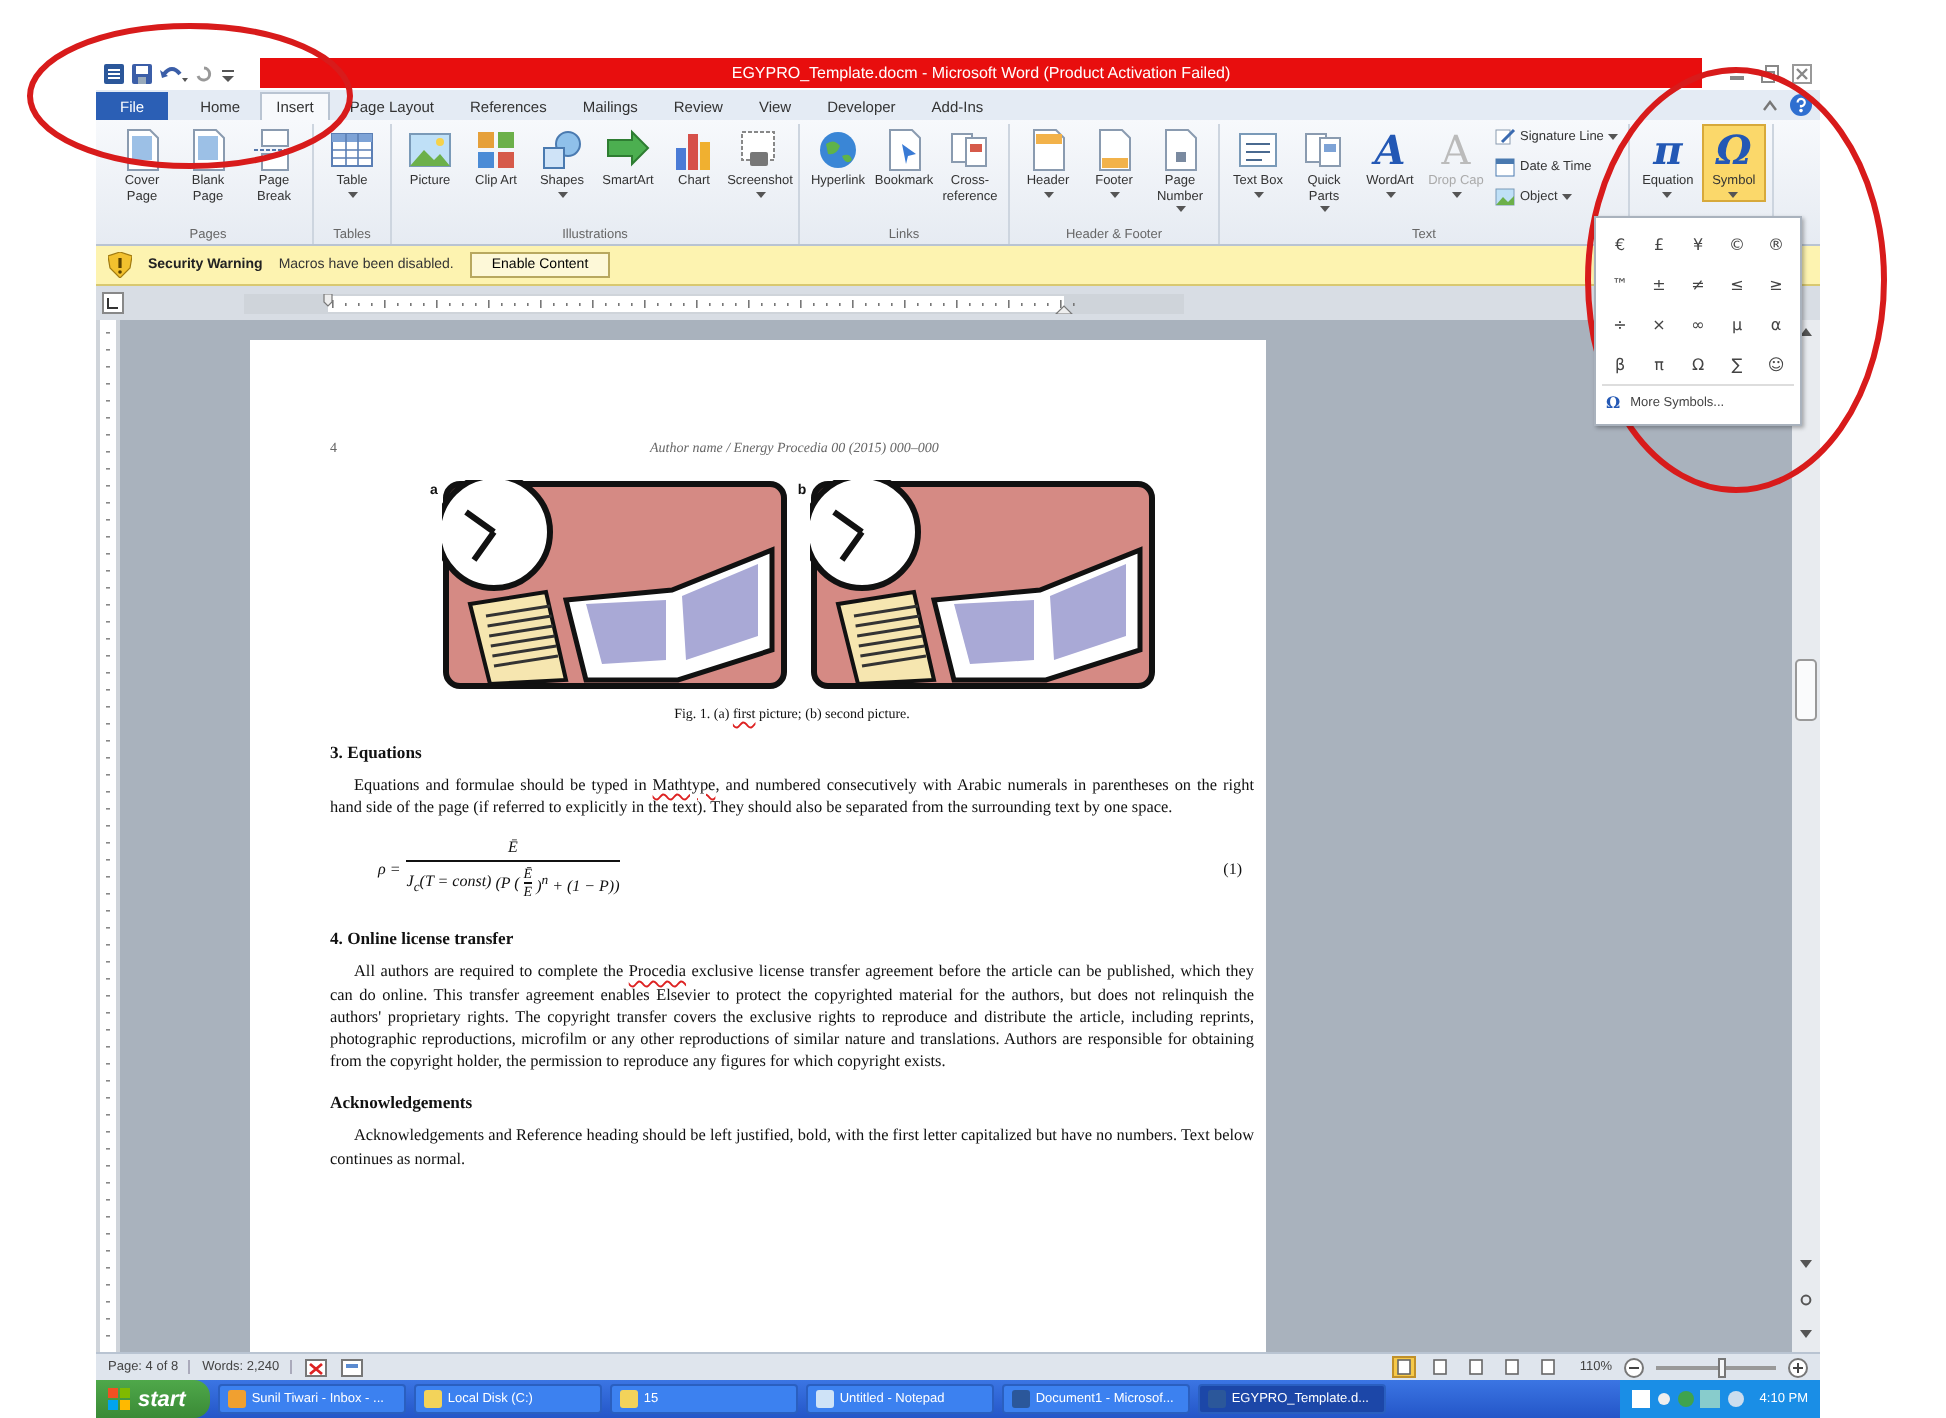  What do you see at coordinates (1659, 364) in the screenshot?
I see `symbol-button: π` at bounding box center [1659, 364].